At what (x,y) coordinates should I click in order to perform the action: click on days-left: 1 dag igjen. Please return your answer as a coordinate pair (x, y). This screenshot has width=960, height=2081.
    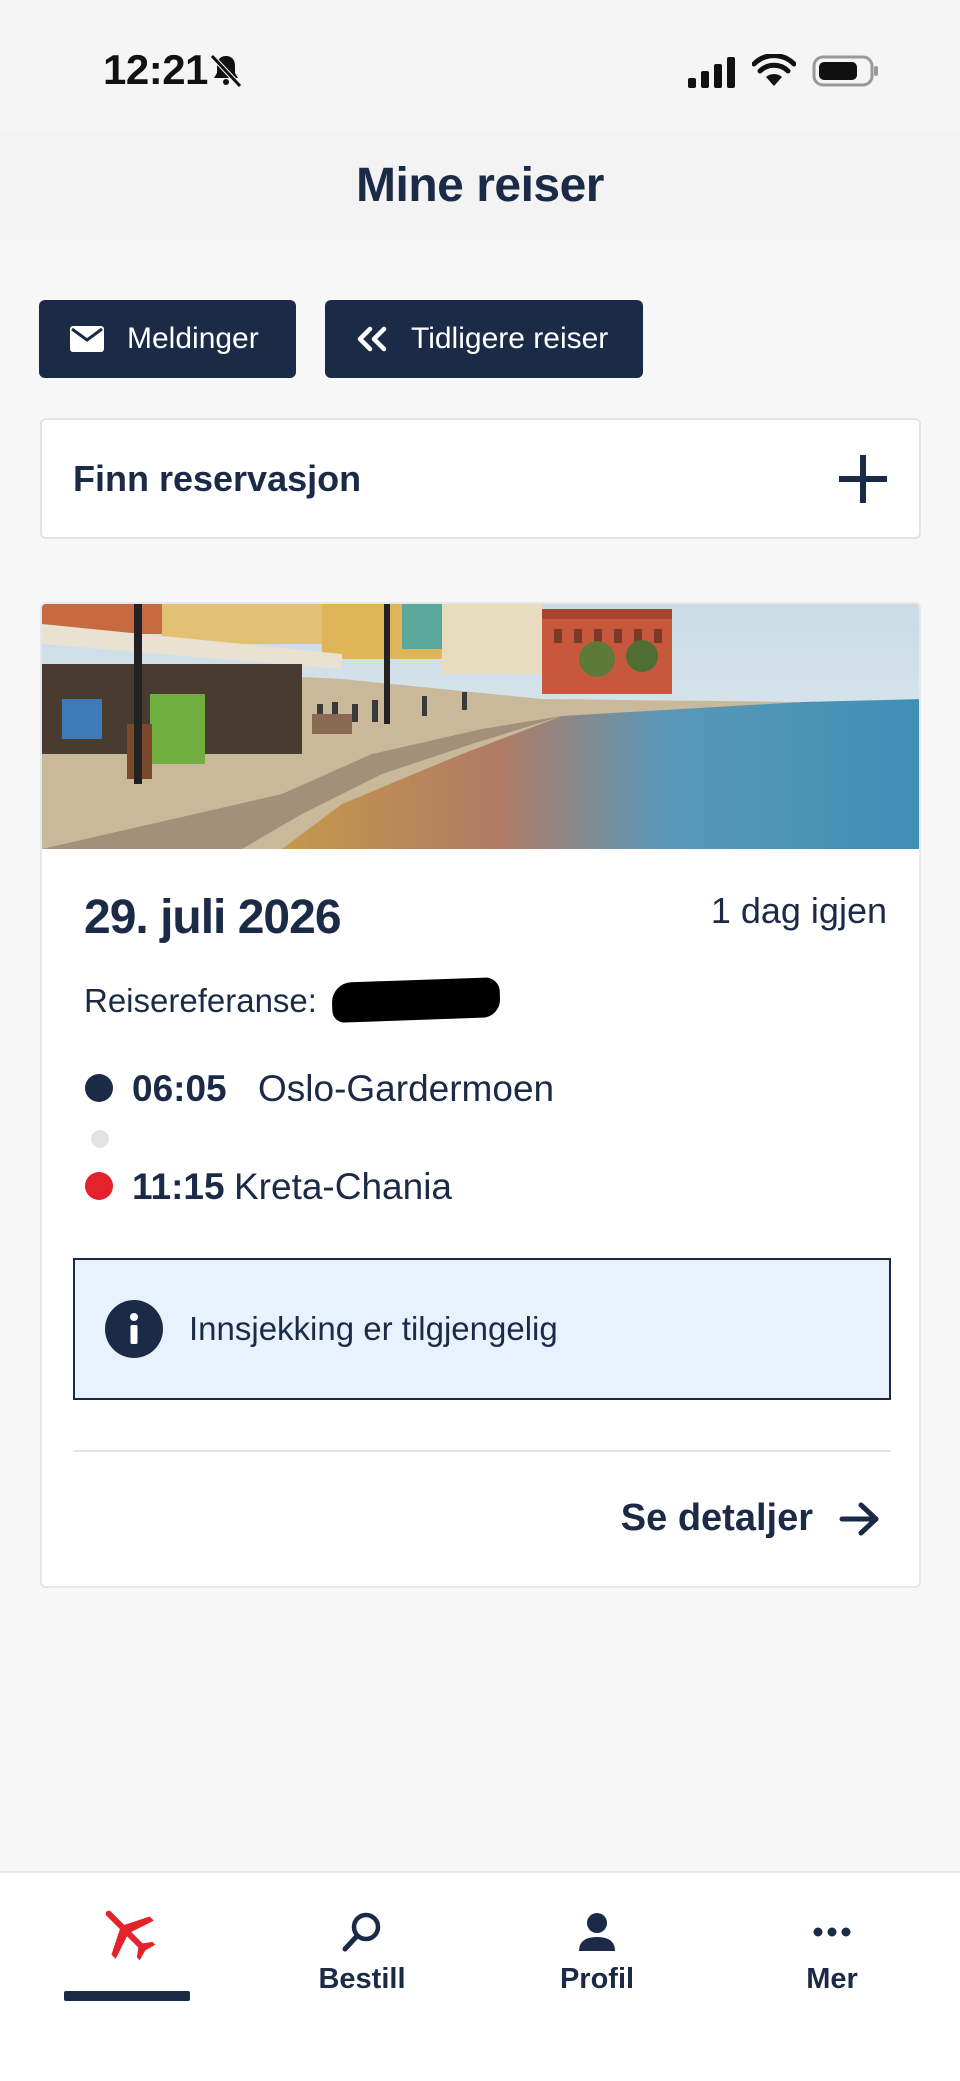
    Looking at the image, I should click on (798, 910).